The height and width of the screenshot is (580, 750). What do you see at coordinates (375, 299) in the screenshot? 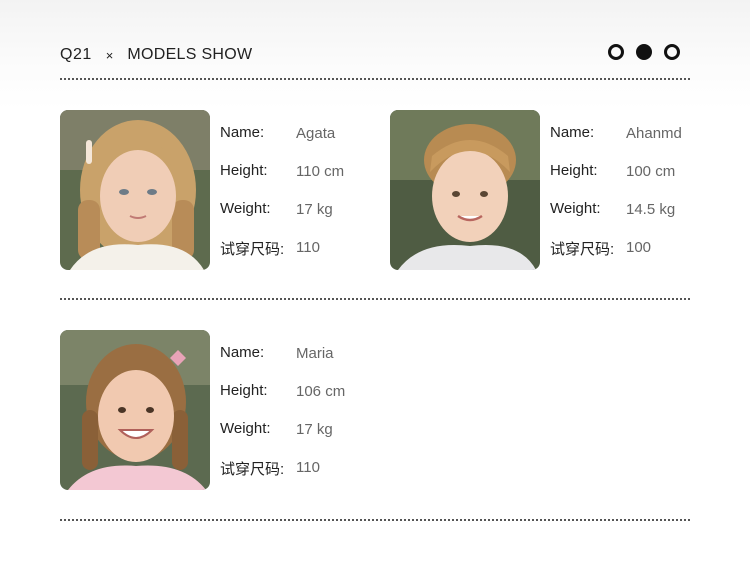
I see `divider-middle` at bounding box center [375, 299].